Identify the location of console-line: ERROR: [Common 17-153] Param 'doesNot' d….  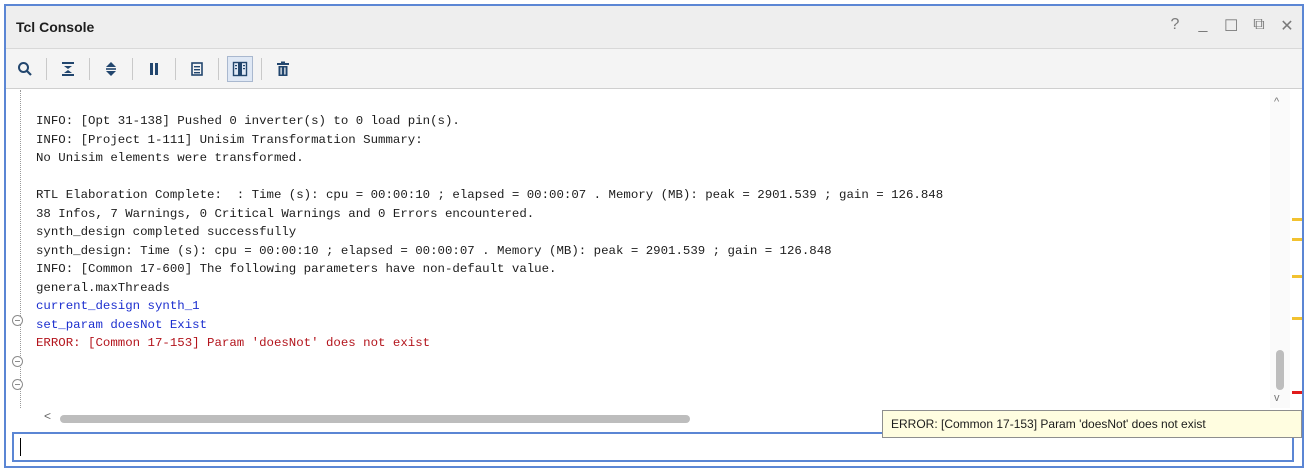
(233, 343).